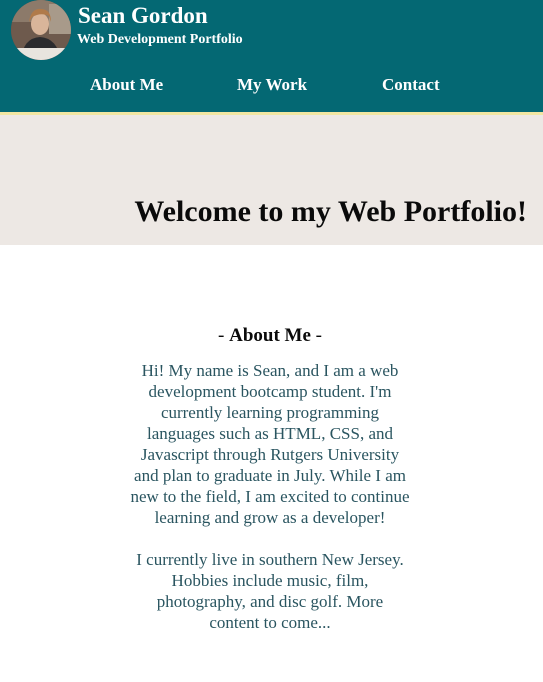 The height and width of the screenshot is (682, 543). What do you see at coordinates (330, 211) in the screenshot?
I see `hero-title: Welcome to my Web Portfolio!` at bounding box center [330, 211].